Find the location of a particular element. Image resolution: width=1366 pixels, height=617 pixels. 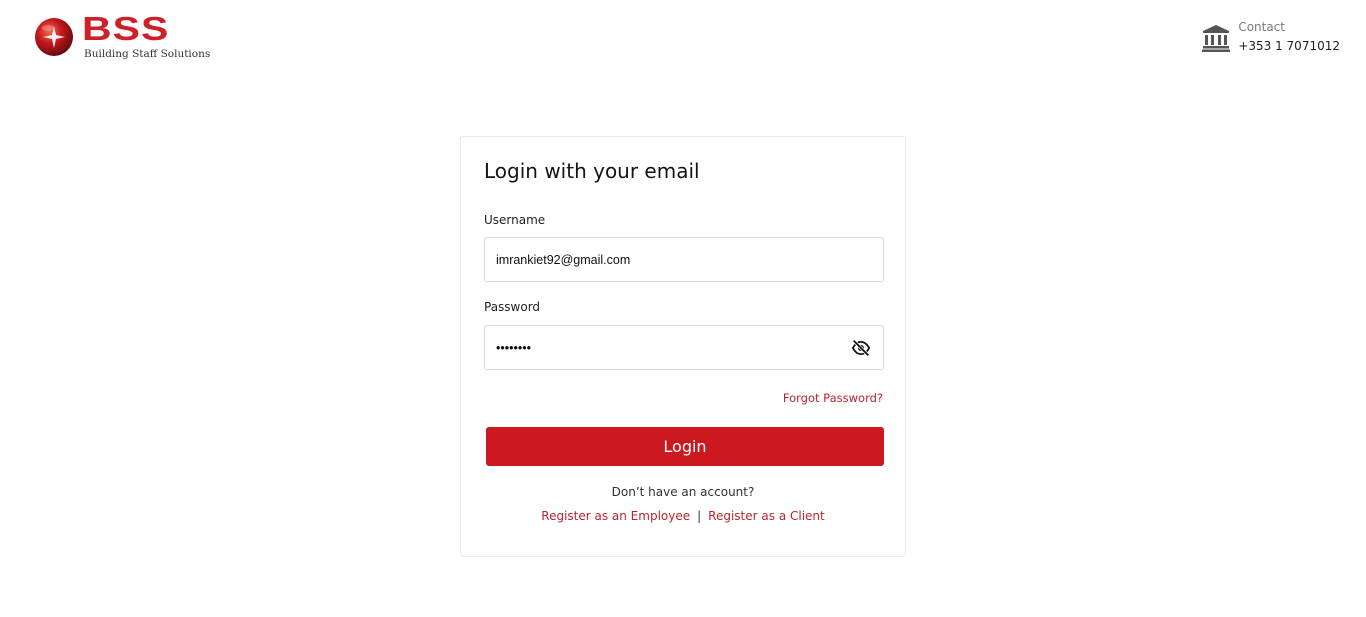

password-input is located at coordinates (684, 347).